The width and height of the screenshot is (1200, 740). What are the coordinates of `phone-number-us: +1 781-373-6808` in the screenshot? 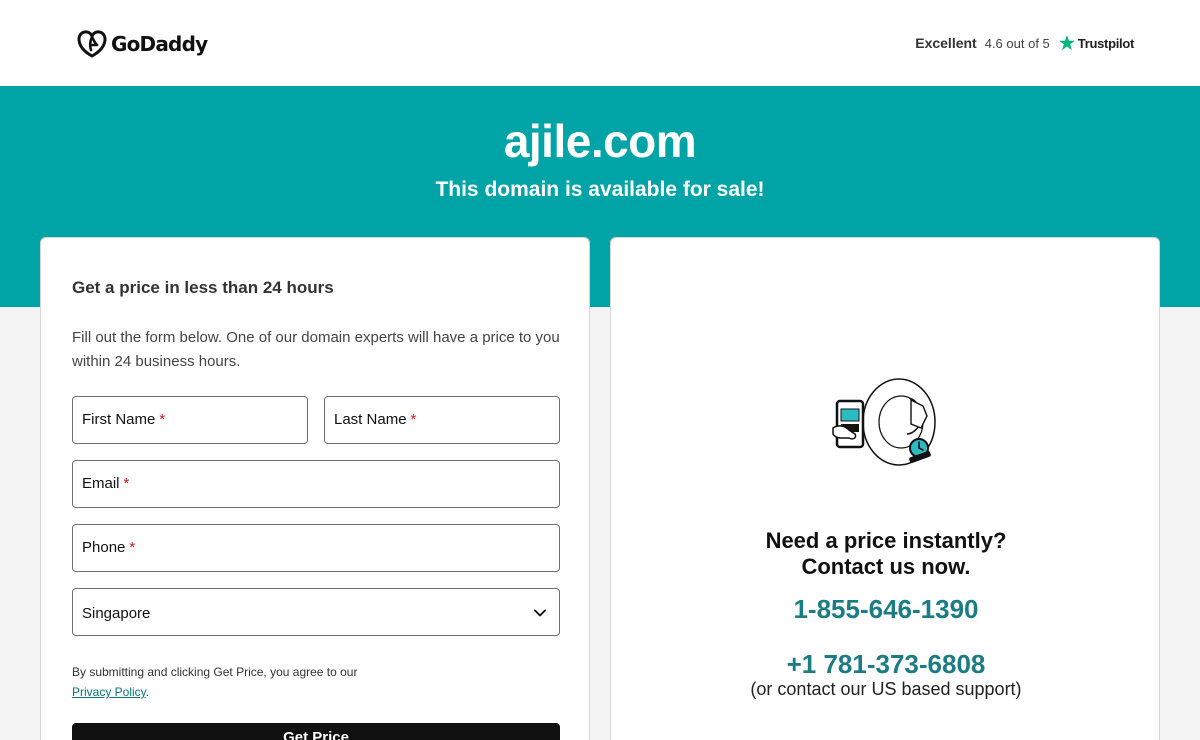 It's located at (886, 664).